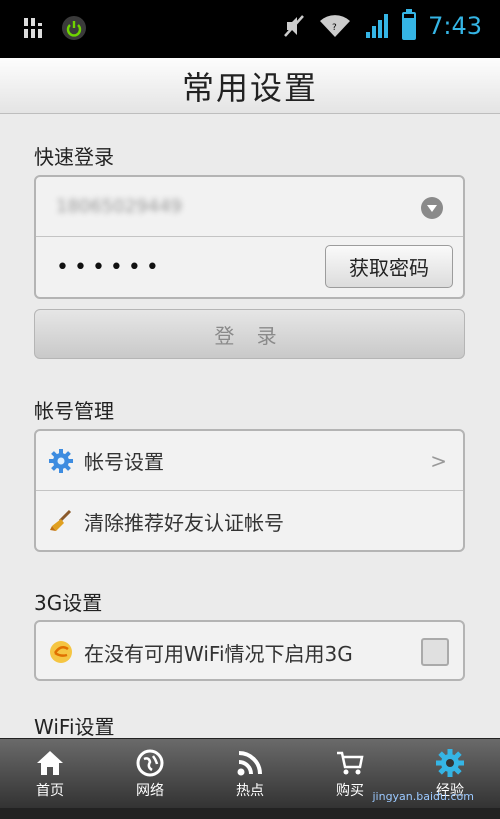 Image resolution: width=500 pixels, height=819 pixels. I want to click on chevron-right-icon: >, so click(438, 460).